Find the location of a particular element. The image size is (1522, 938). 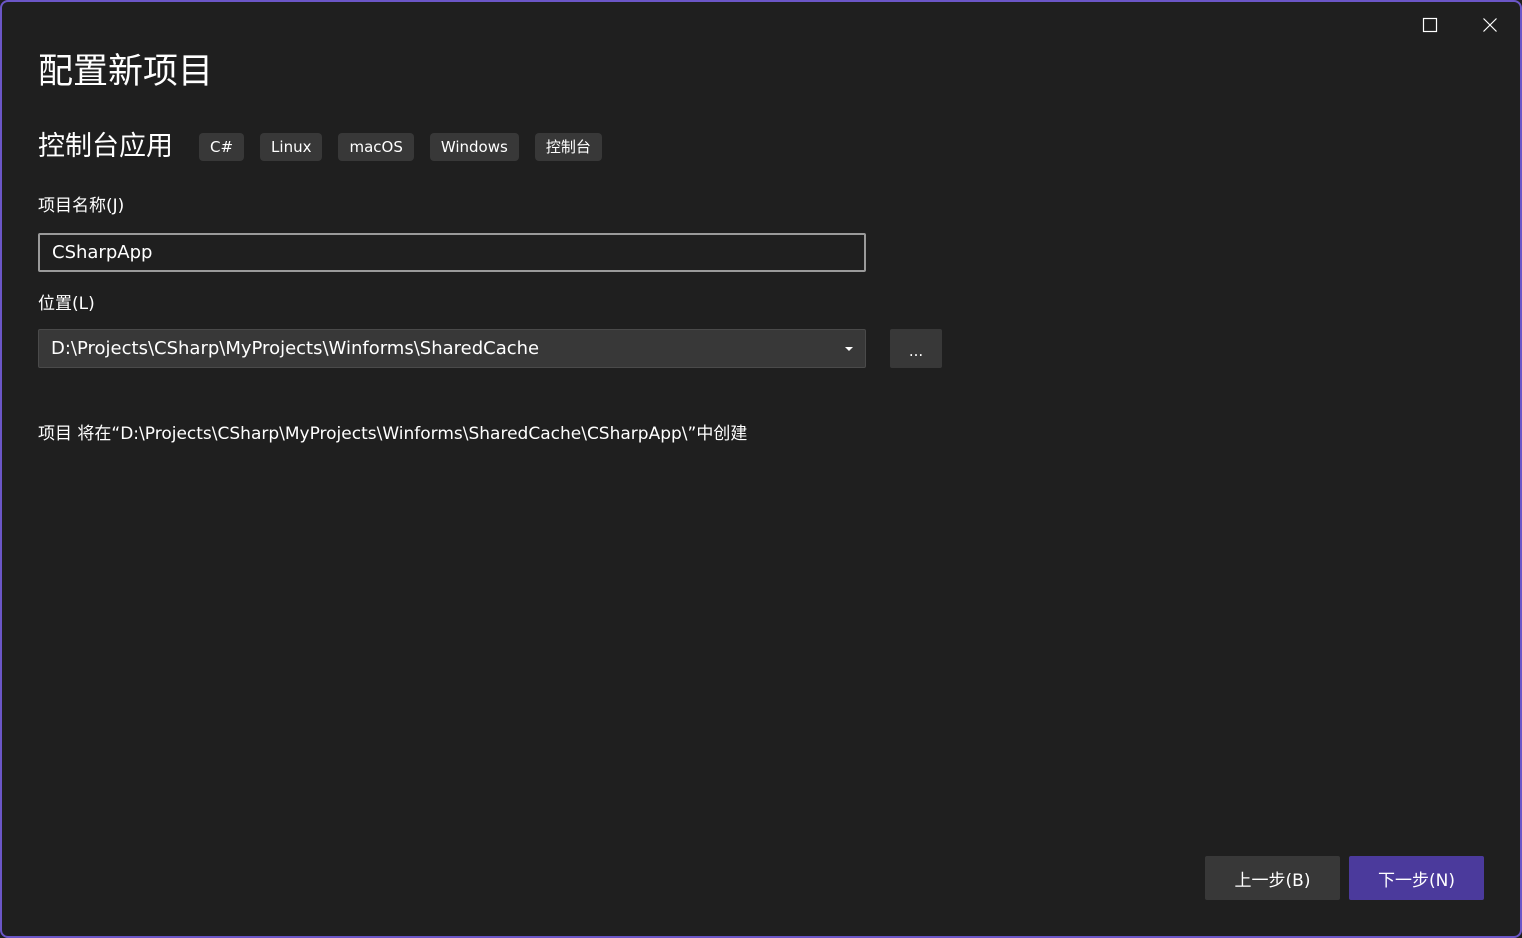

chevron-down-icon is located at coordinates (849, 348).